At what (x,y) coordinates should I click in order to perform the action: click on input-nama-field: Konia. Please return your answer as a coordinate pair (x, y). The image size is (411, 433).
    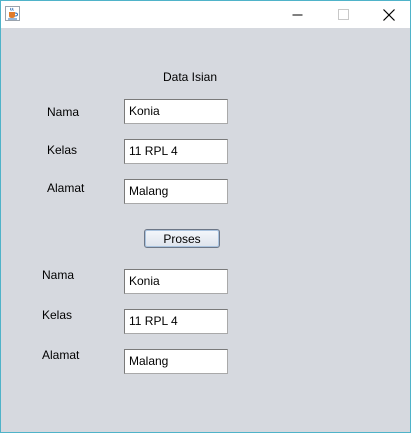
    Looking at the image, I should click on (176, 111).